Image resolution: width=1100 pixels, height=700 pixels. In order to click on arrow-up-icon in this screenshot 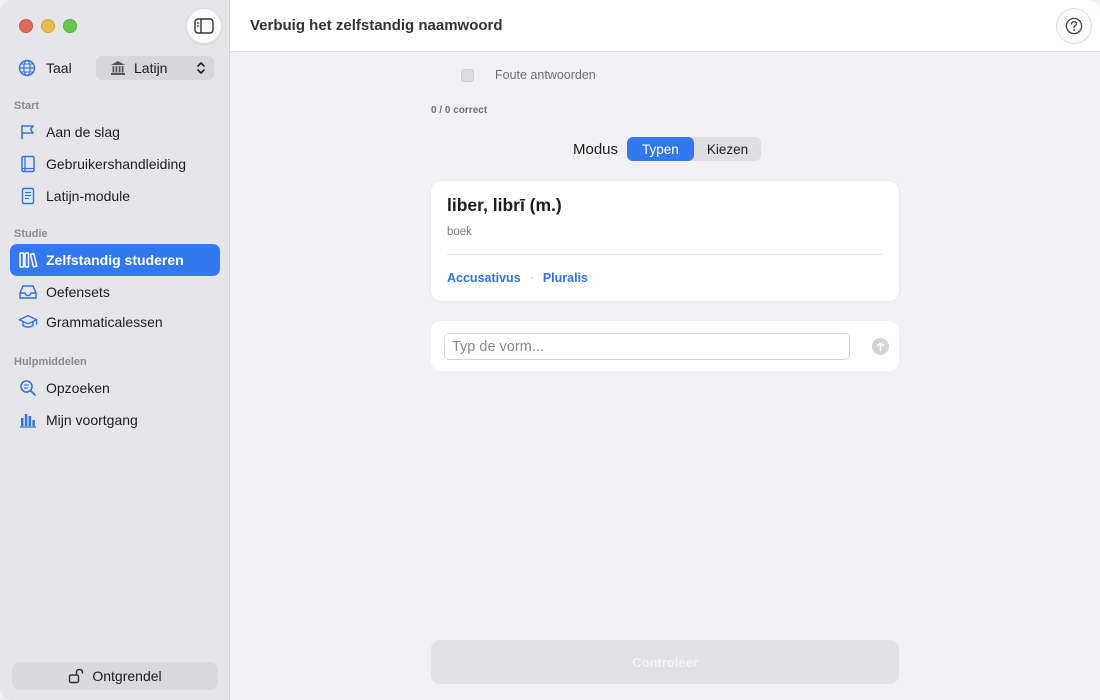, I will do `click(880, 347)`.